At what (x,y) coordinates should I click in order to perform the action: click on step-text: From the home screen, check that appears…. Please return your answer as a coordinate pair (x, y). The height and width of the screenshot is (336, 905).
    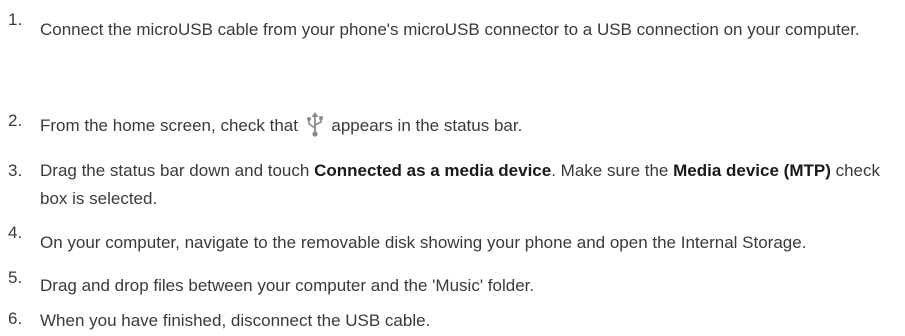
    Looking at the image, I should click on (471, 125).